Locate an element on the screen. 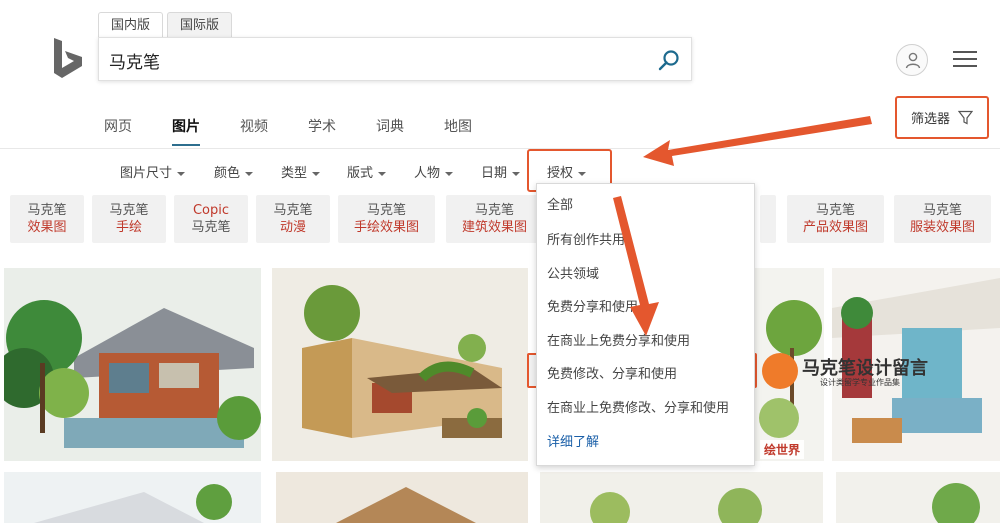  user-icon is located at coordinates (913, 60).